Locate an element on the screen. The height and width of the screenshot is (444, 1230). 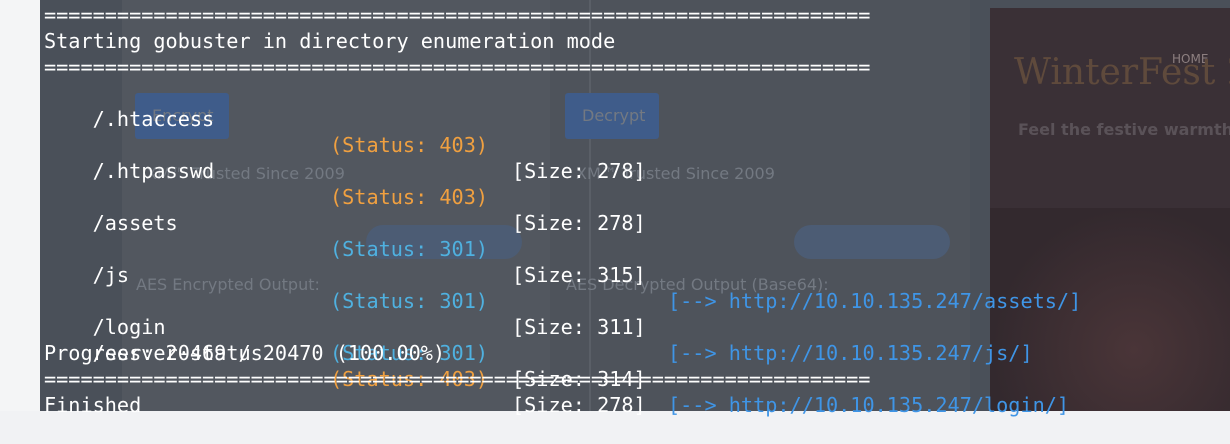
result-path: /js is located at coordinates (111, 275).